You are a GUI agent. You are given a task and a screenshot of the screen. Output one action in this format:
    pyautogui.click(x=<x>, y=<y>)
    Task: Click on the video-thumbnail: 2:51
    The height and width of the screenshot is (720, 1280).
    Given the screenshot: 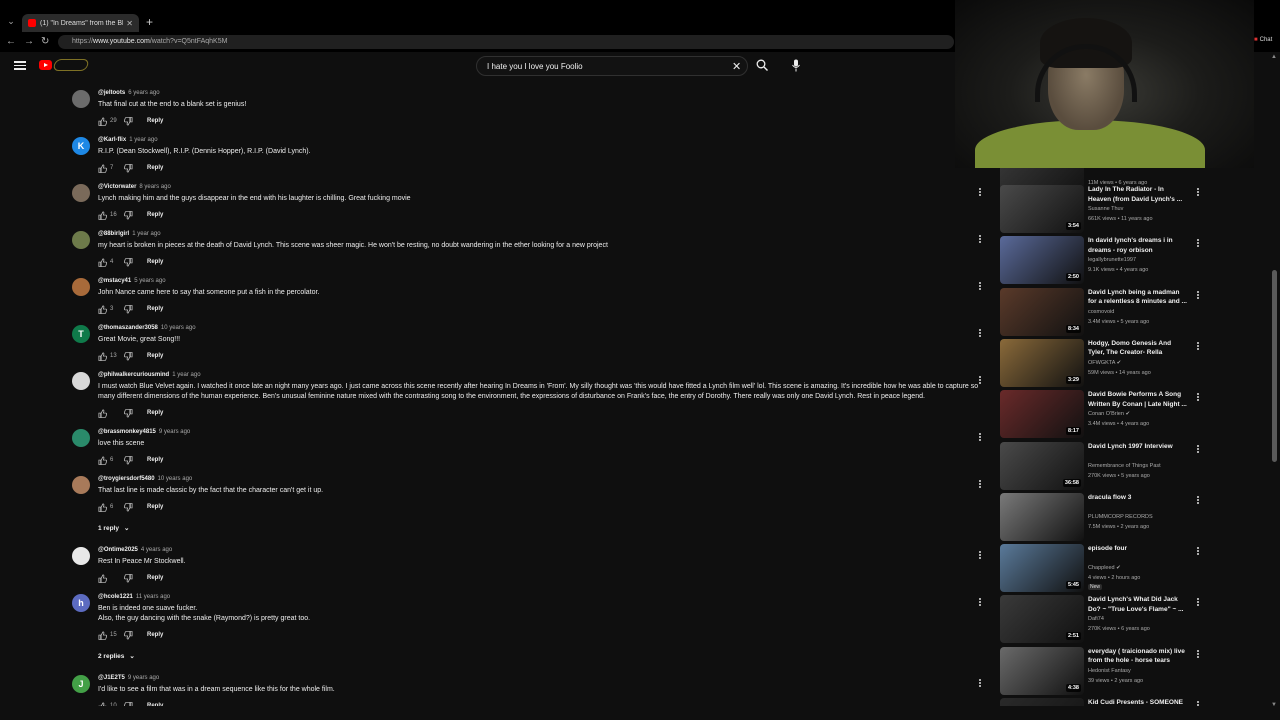 What is the action you would take?
    pyautogui.click(x=1042, y=619)
    